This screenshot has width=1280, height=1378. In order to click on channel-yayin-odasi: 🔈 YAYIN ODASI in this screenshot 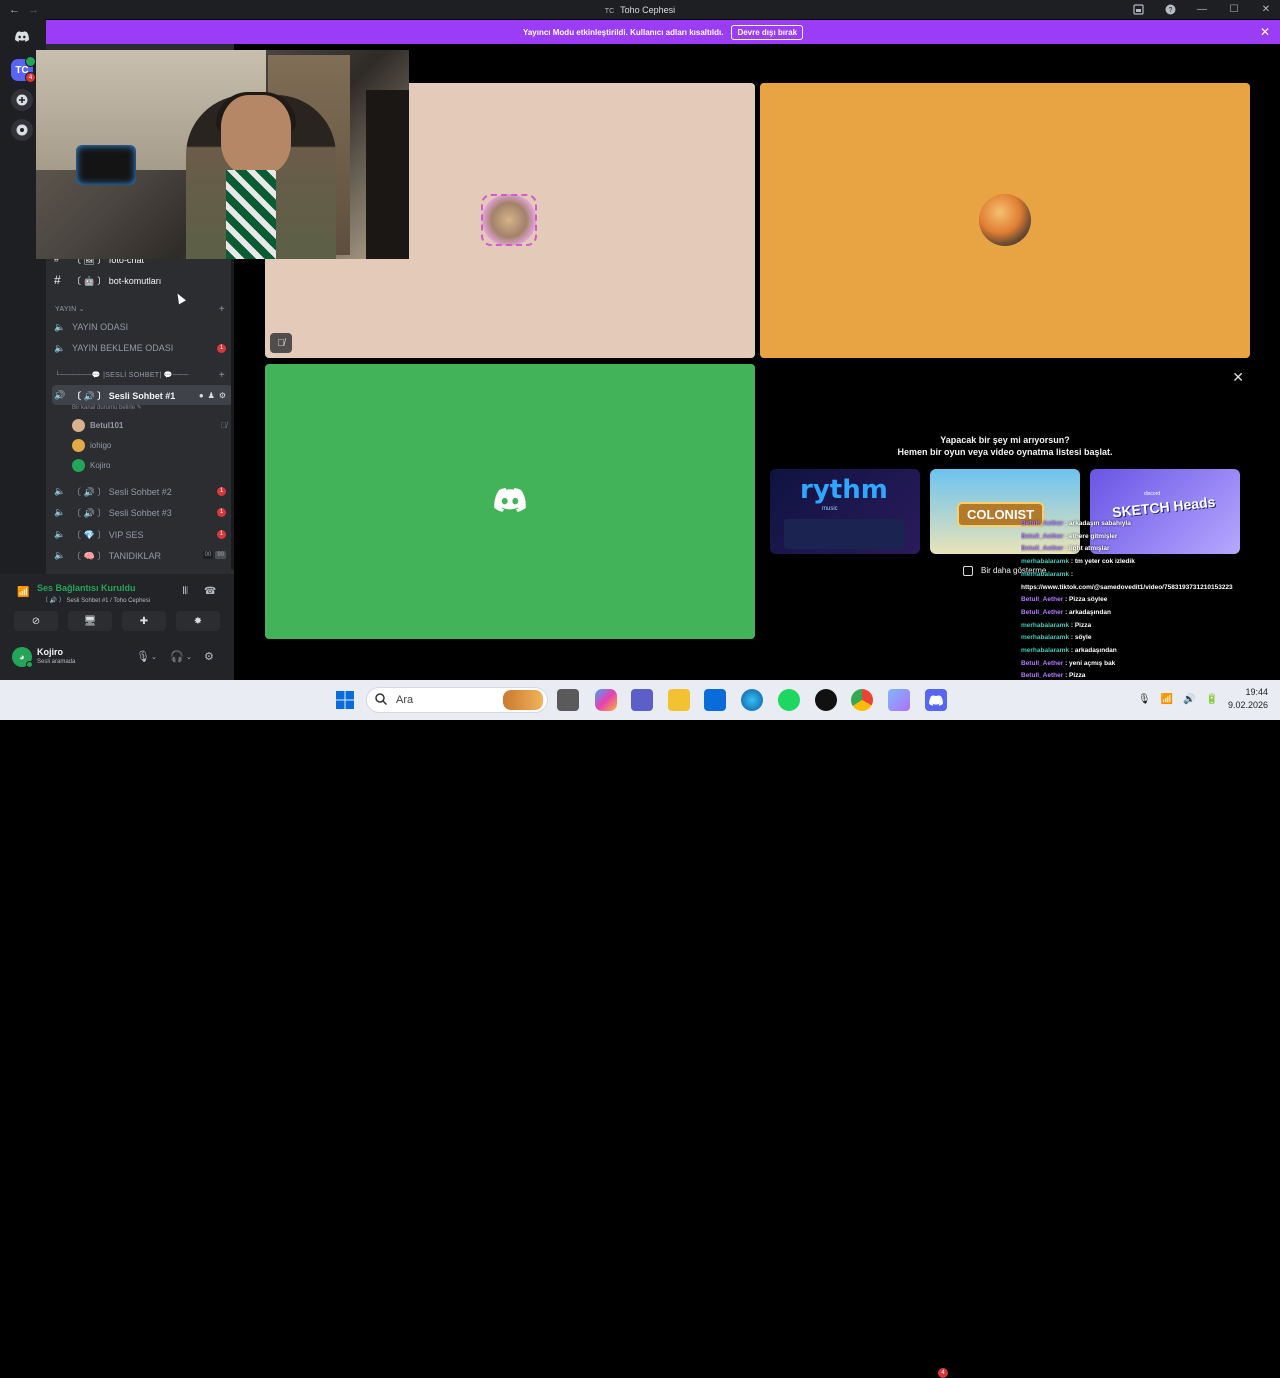, I will do `click(142, 327)`.